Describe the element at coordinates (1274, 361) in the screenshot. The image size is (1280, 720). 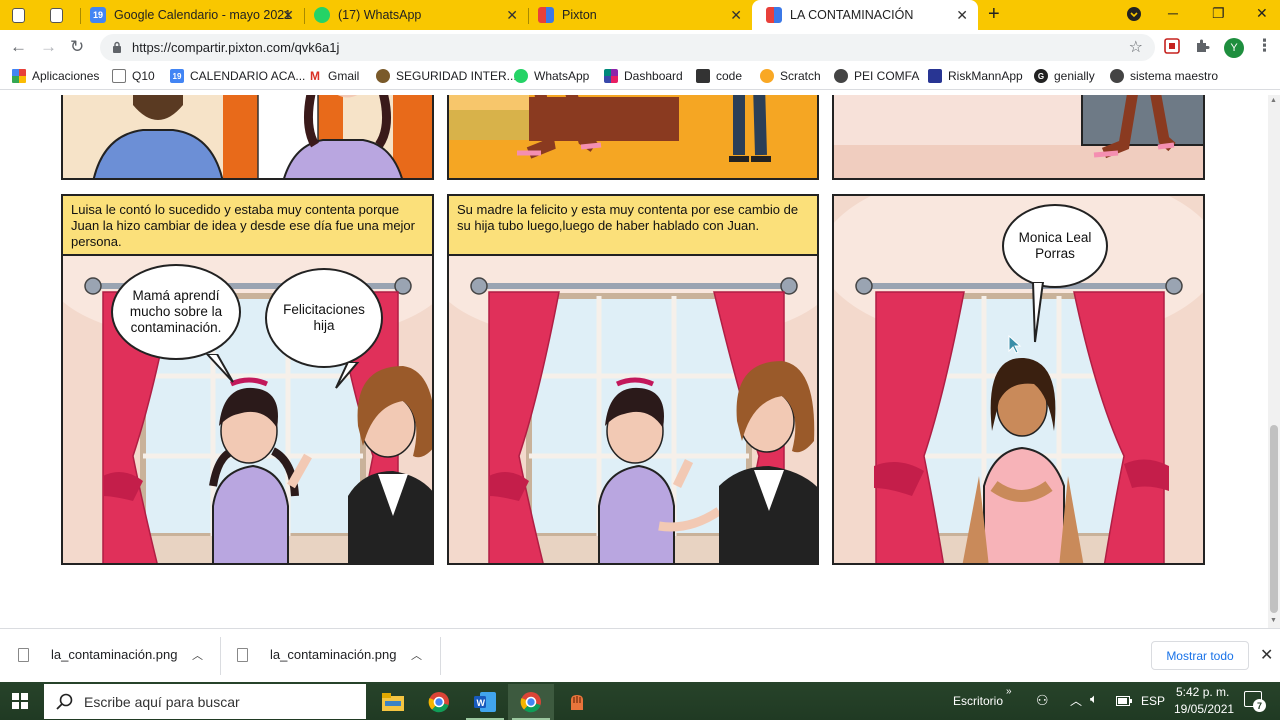
I see `page-scrollbar: ▲ ▼` at that location.